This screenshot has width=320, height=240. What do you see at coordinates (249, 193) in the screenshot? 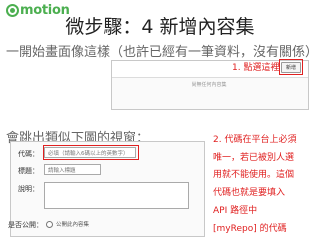
I see `callout-line: 代碼也就是要填入` at bounding box center [249, 193].